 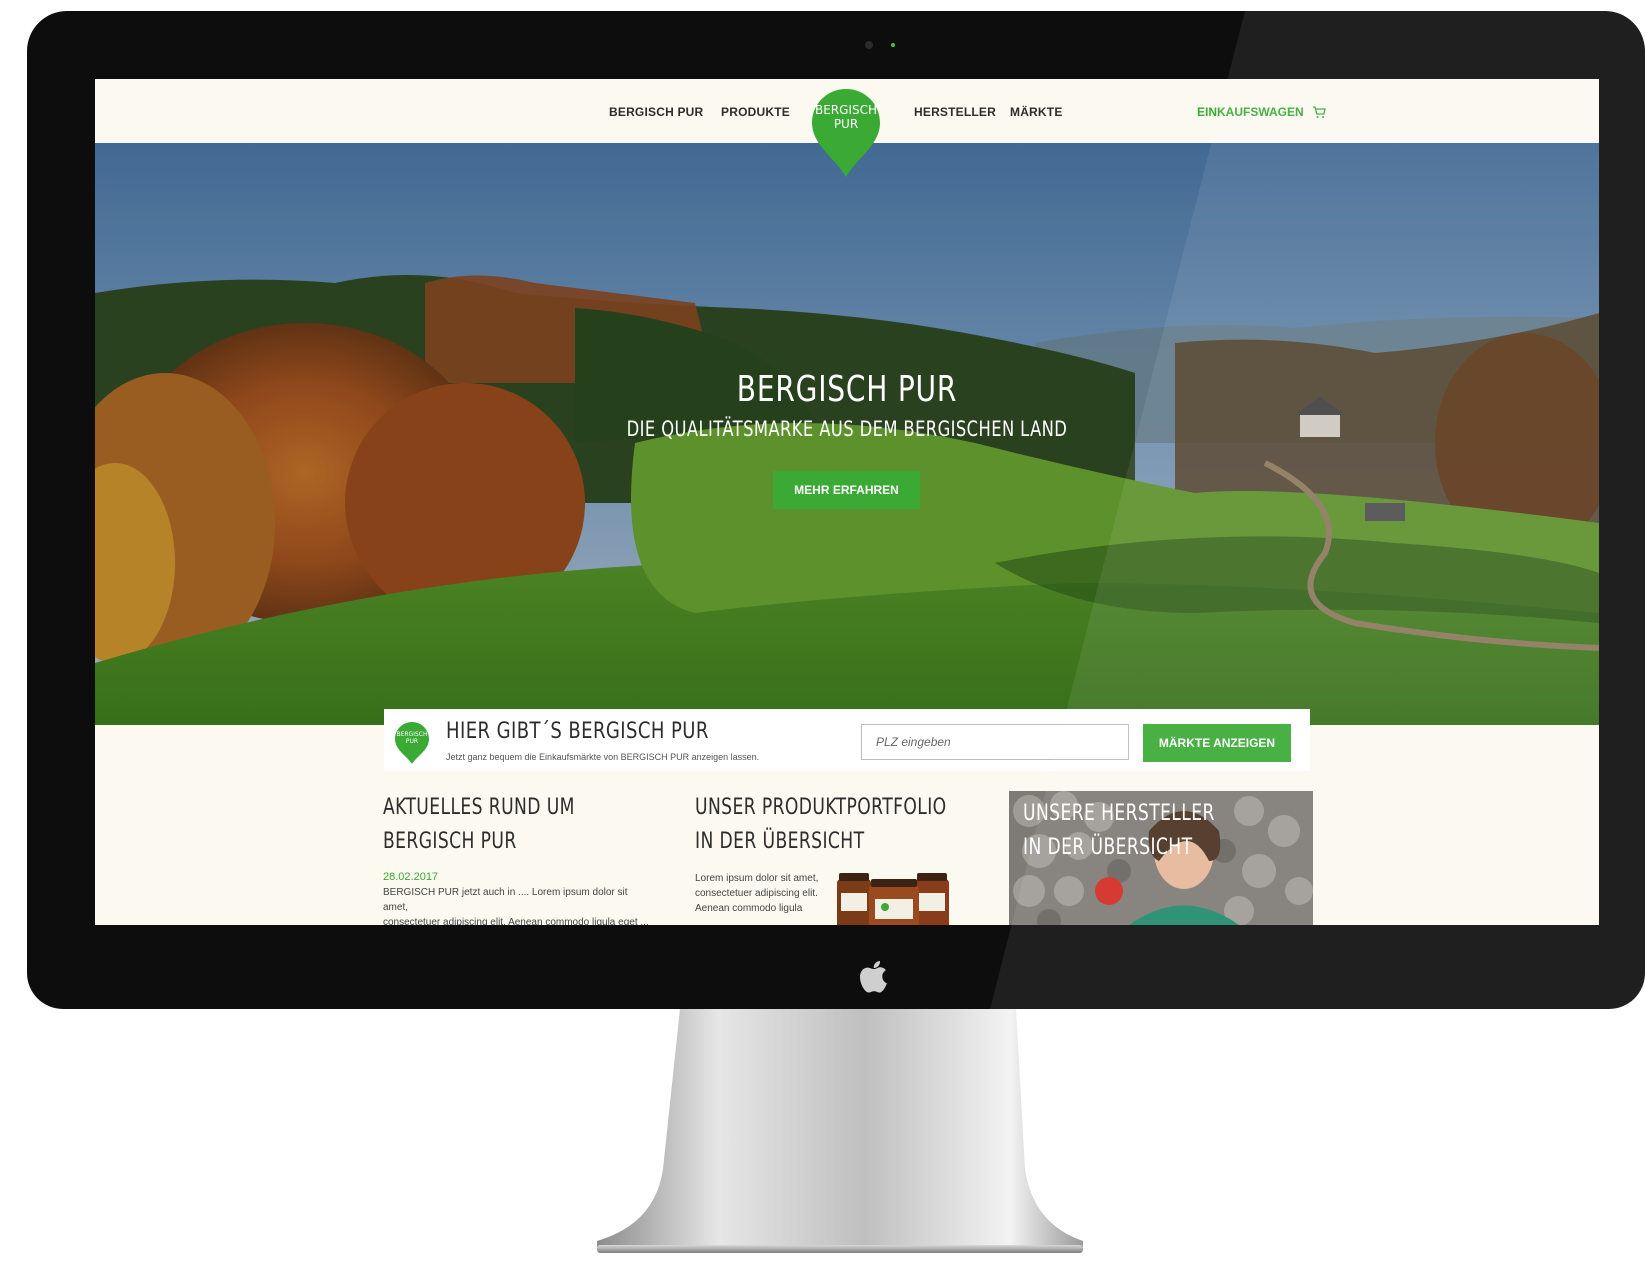 I want to click on hero-title: BERGISCH PUR, so click(x=847, y=389).